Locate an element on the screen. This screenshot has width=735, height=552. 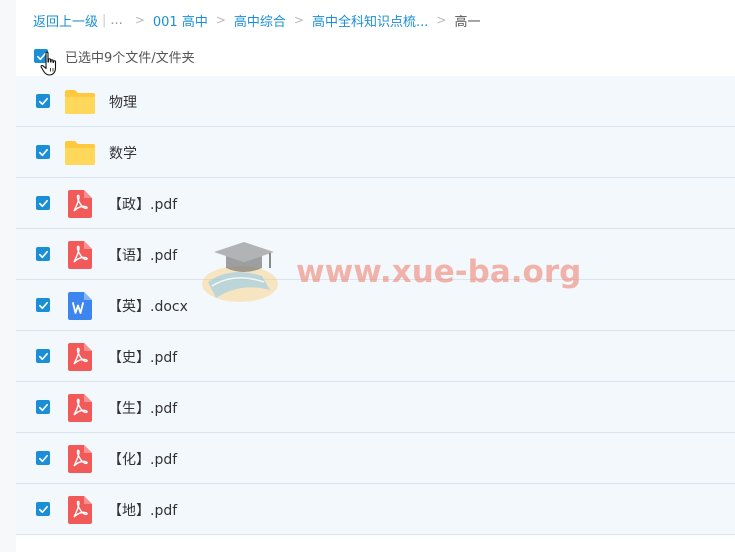
breadcrumb-current: 高一 is located at coordinates (467, 22).